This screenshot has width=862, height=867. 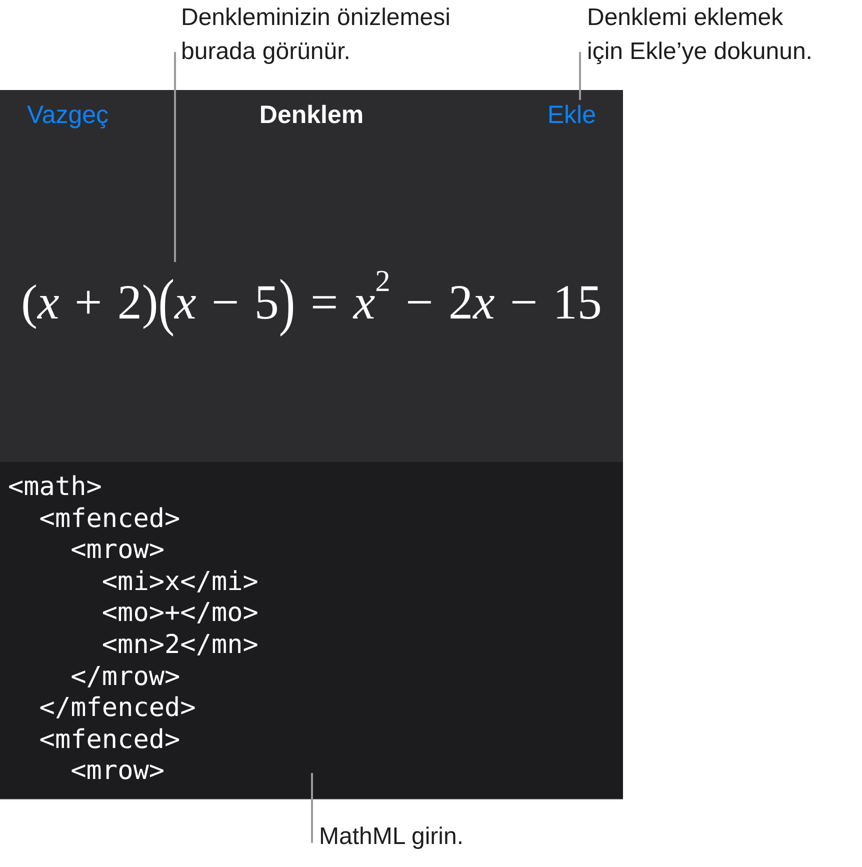 I want to click on add-button: Ekle, so click(x=571, y=115).